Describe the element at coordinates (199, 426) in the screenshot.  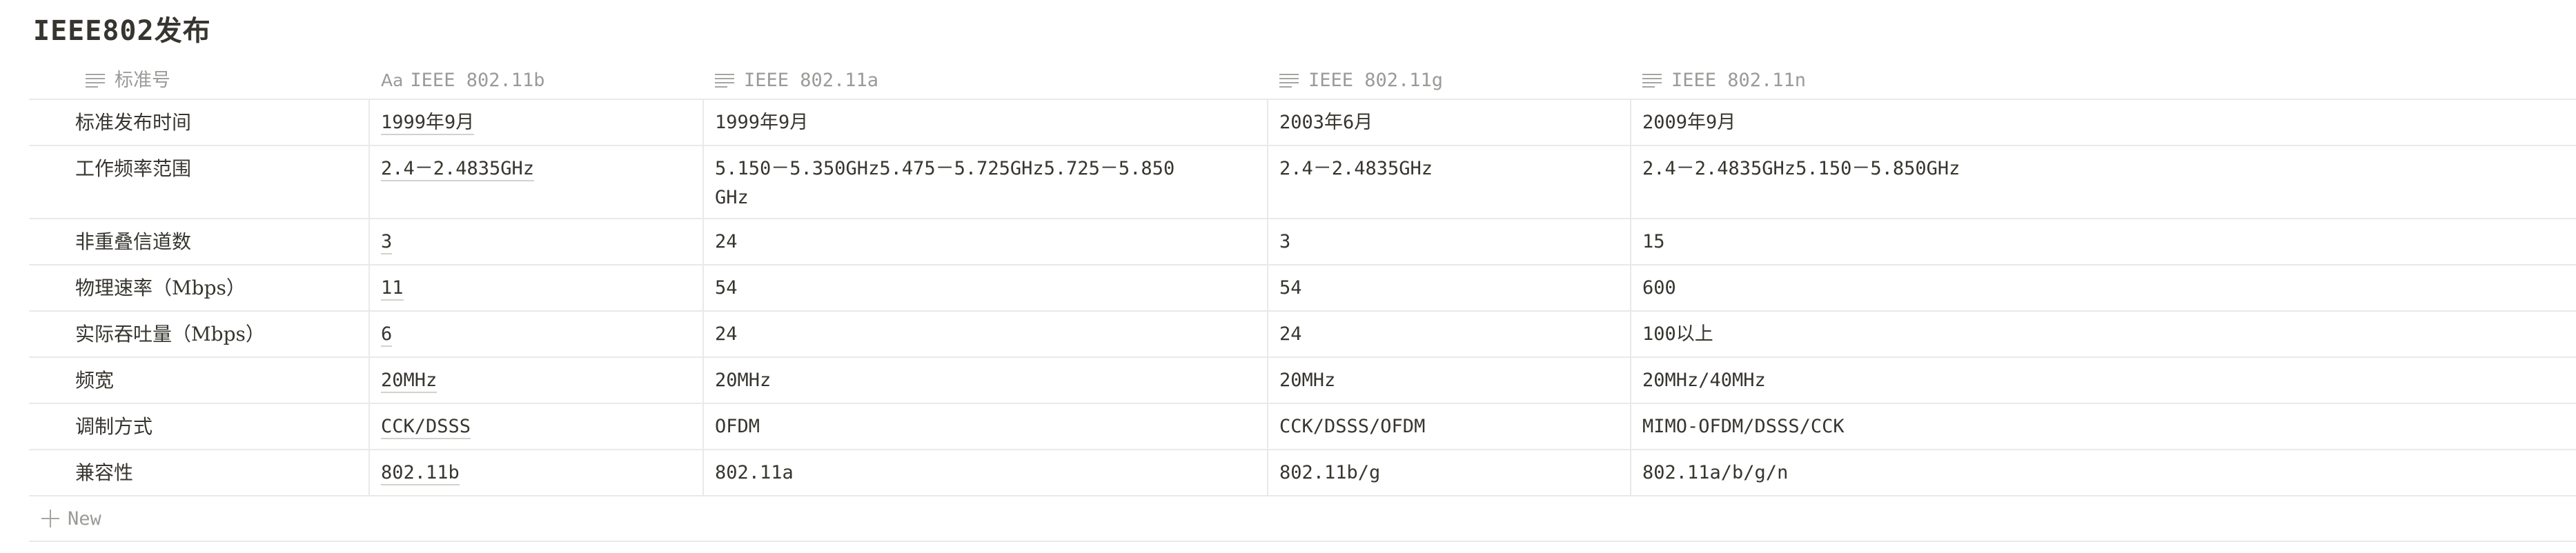
I see `row-label-cell: 调制方式` at that location.